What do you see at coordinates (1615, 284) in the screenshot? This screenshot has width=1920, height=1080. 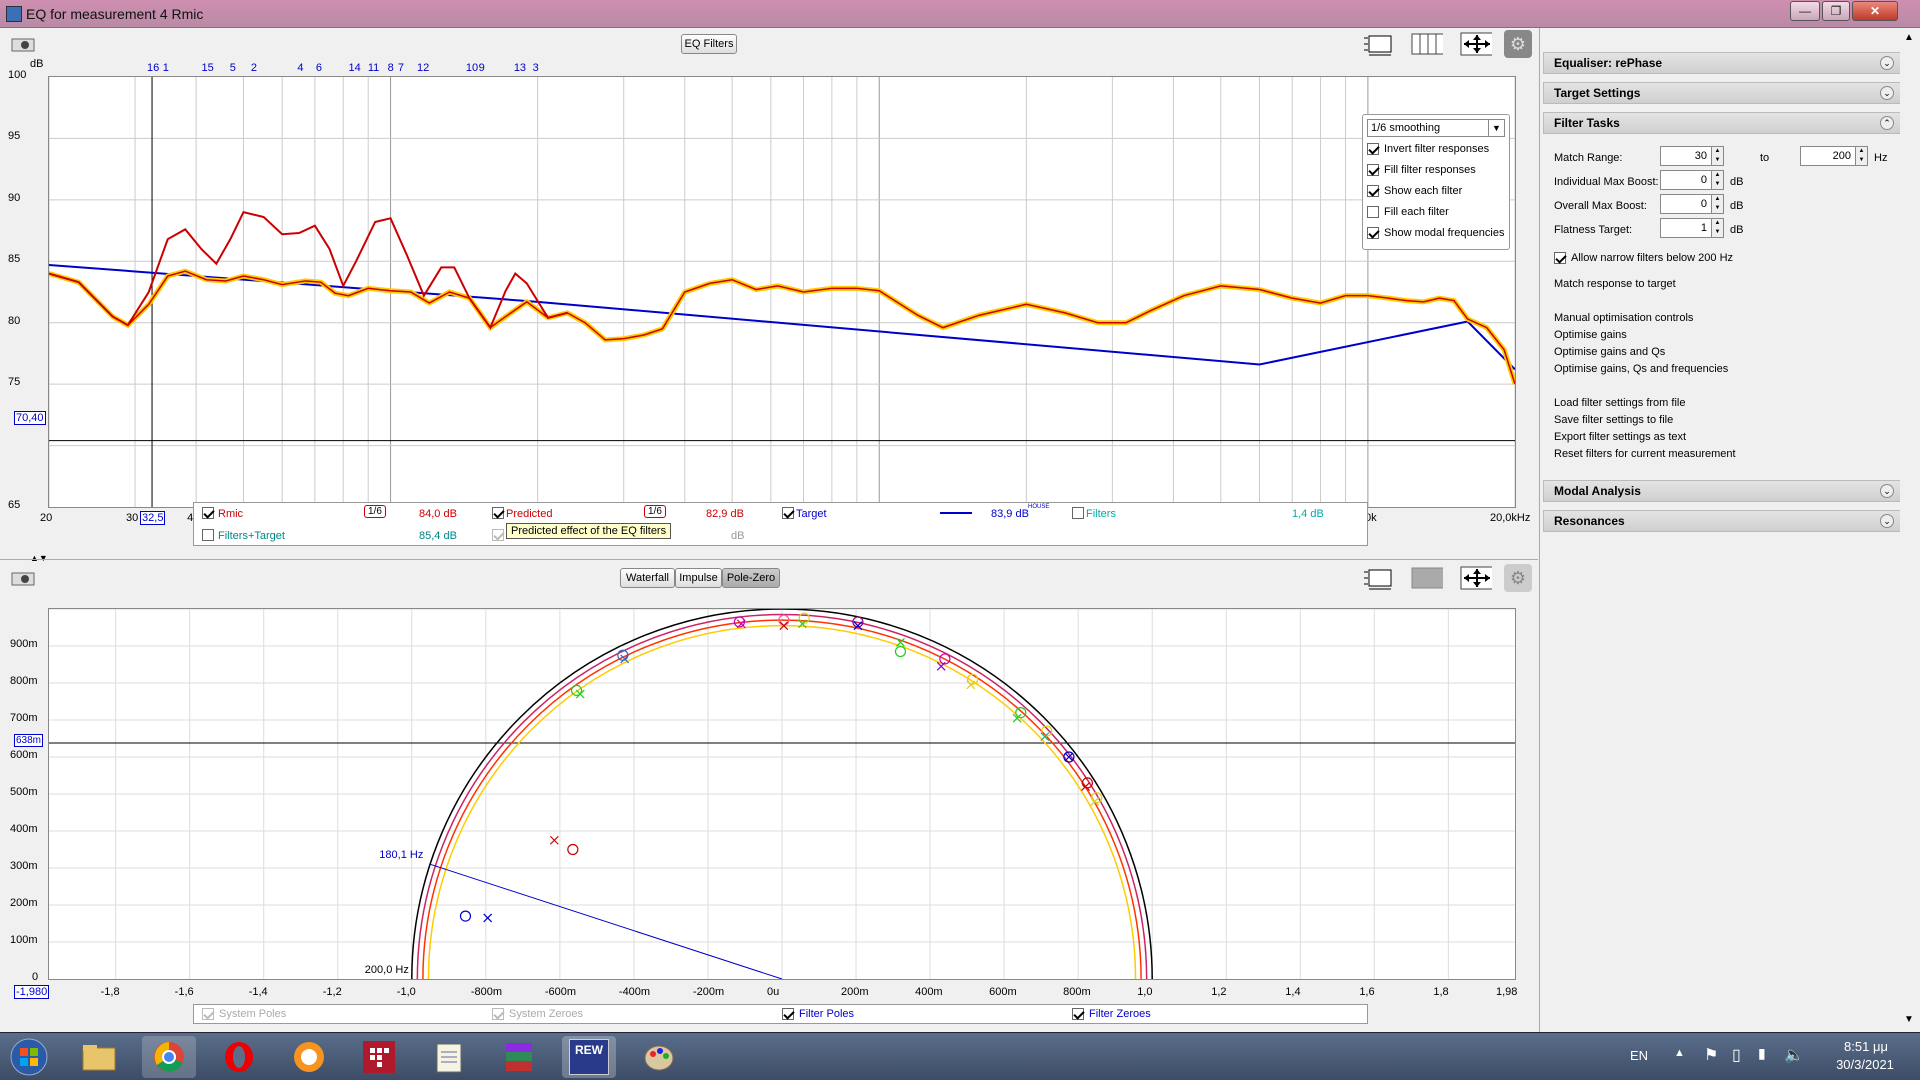 I see `match-response-button: Match response to target` at bounding box center [1615, 284].